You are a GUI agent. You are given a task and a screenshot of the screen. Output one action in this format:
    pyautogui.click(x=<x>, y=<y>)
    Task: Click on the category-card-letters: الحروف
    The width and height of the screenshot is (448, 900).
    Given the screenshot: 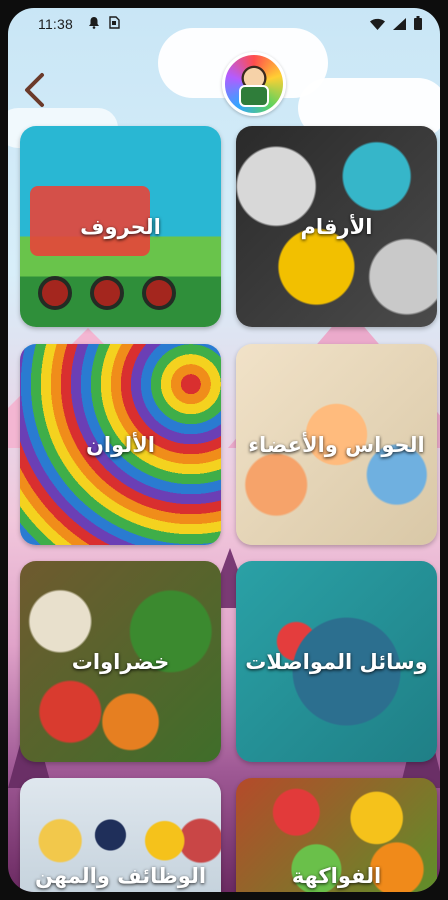 What is the action you would take?
    pyautogui.click(x=120, y=226)
    